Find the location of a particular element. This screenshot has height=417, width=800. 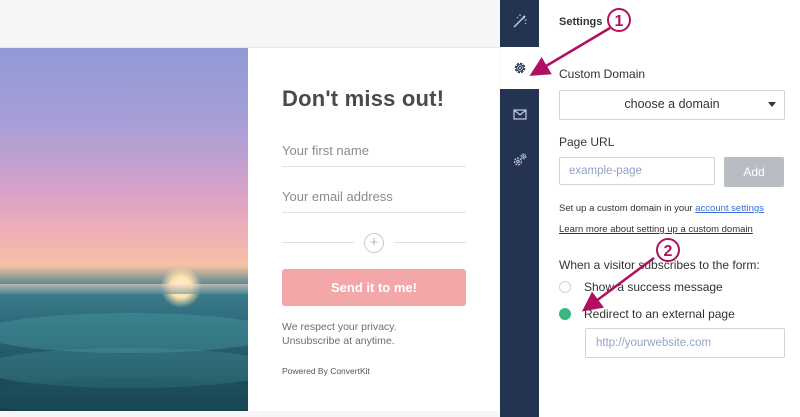

privacy-line: Unsubscribe at anytime. is located at coordinates (338, 341).